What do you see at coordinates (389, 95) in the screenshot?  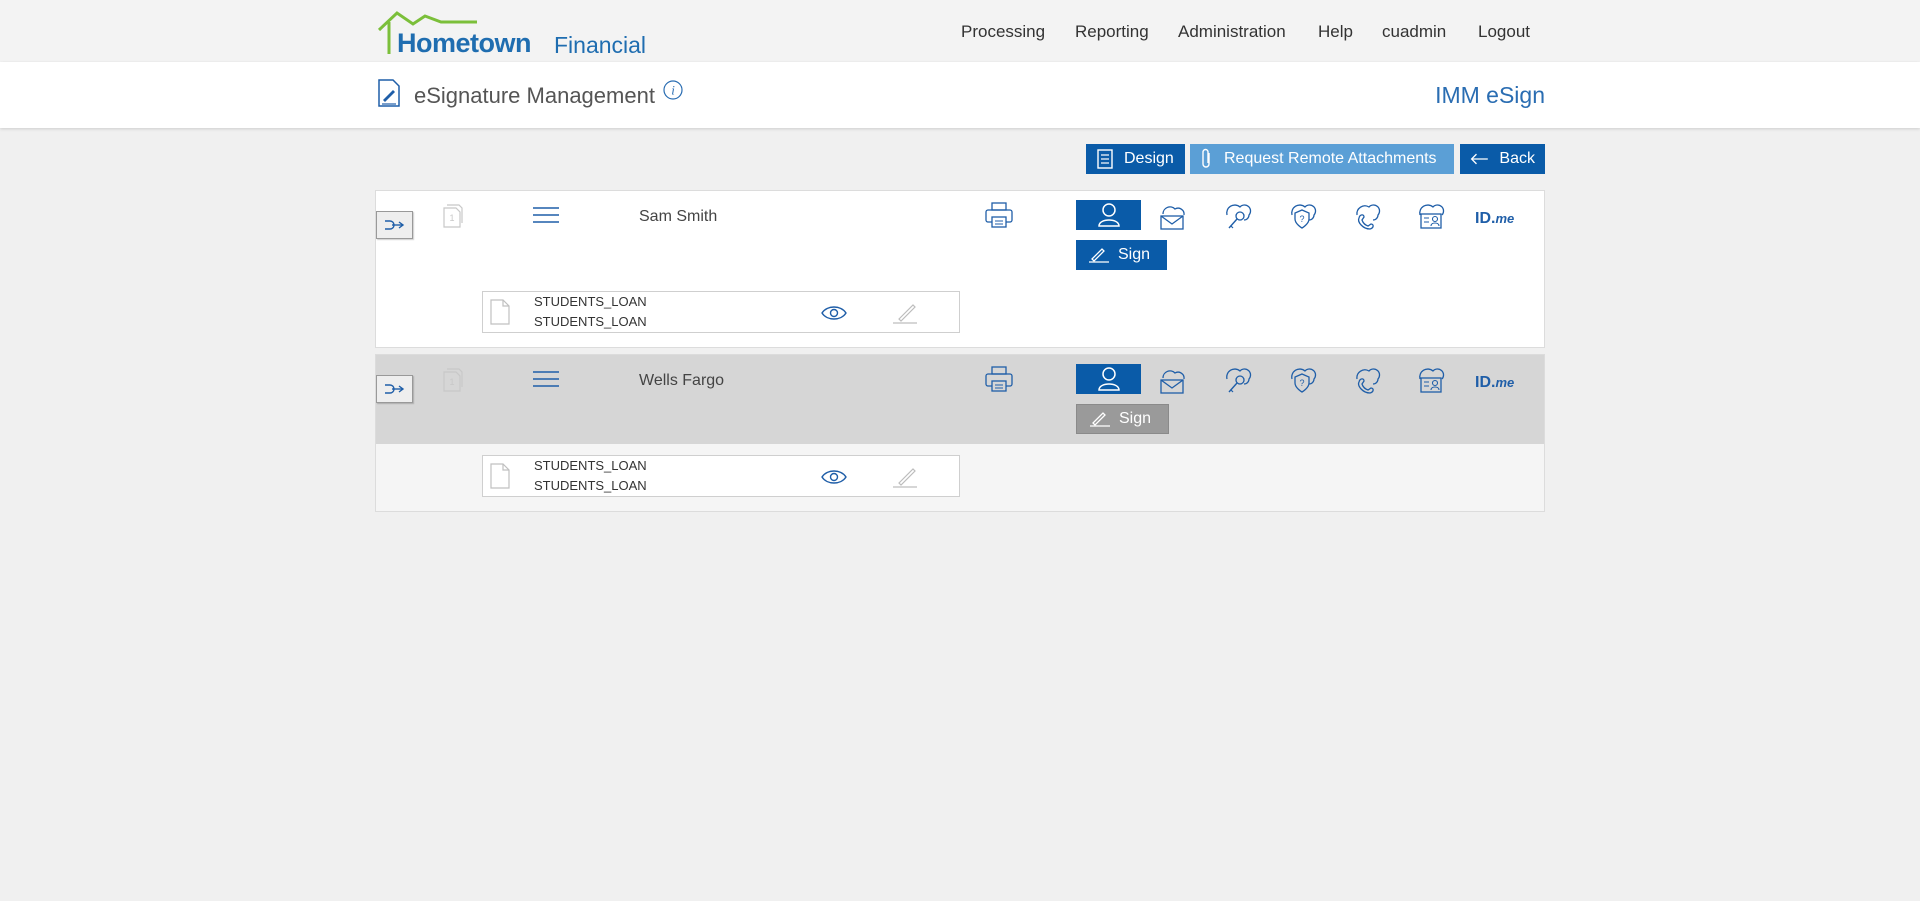 I see `esignature-document-icon` at bounding box center [389, 95].